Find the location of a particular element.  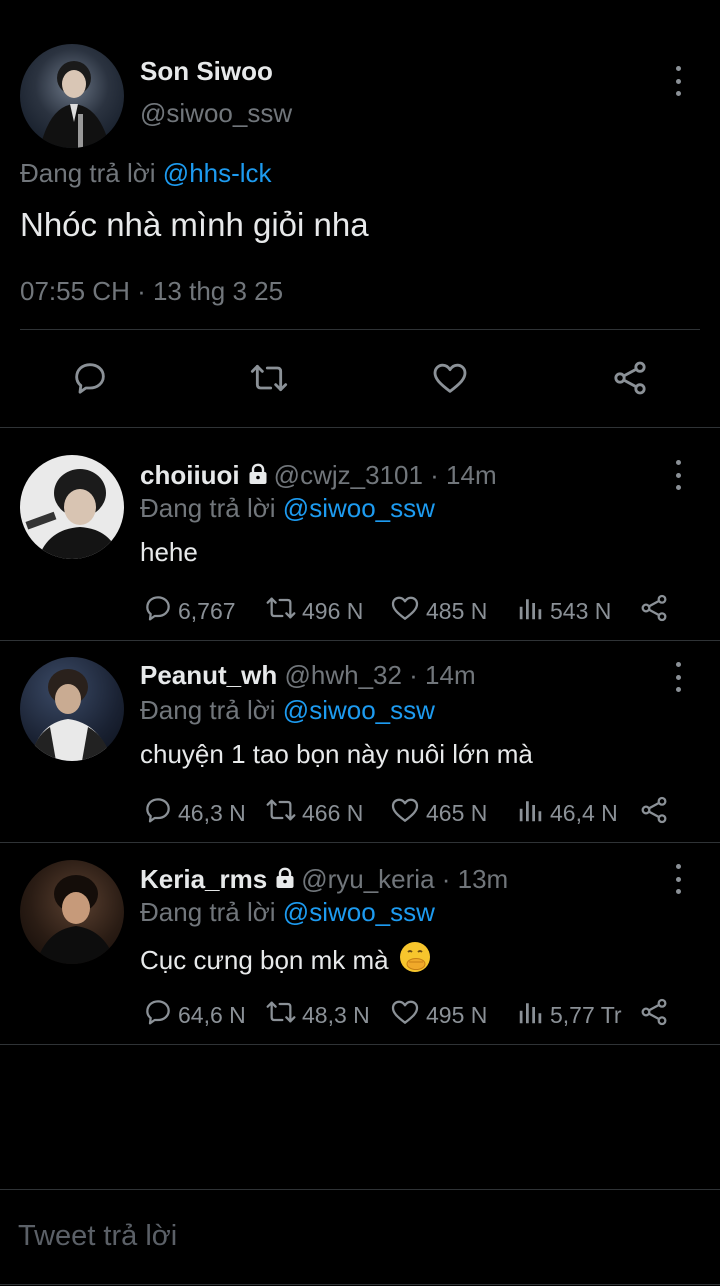

main-tweet-reply-context: Đang trả lời @hhs-lck is located at coordinates (146, 173).